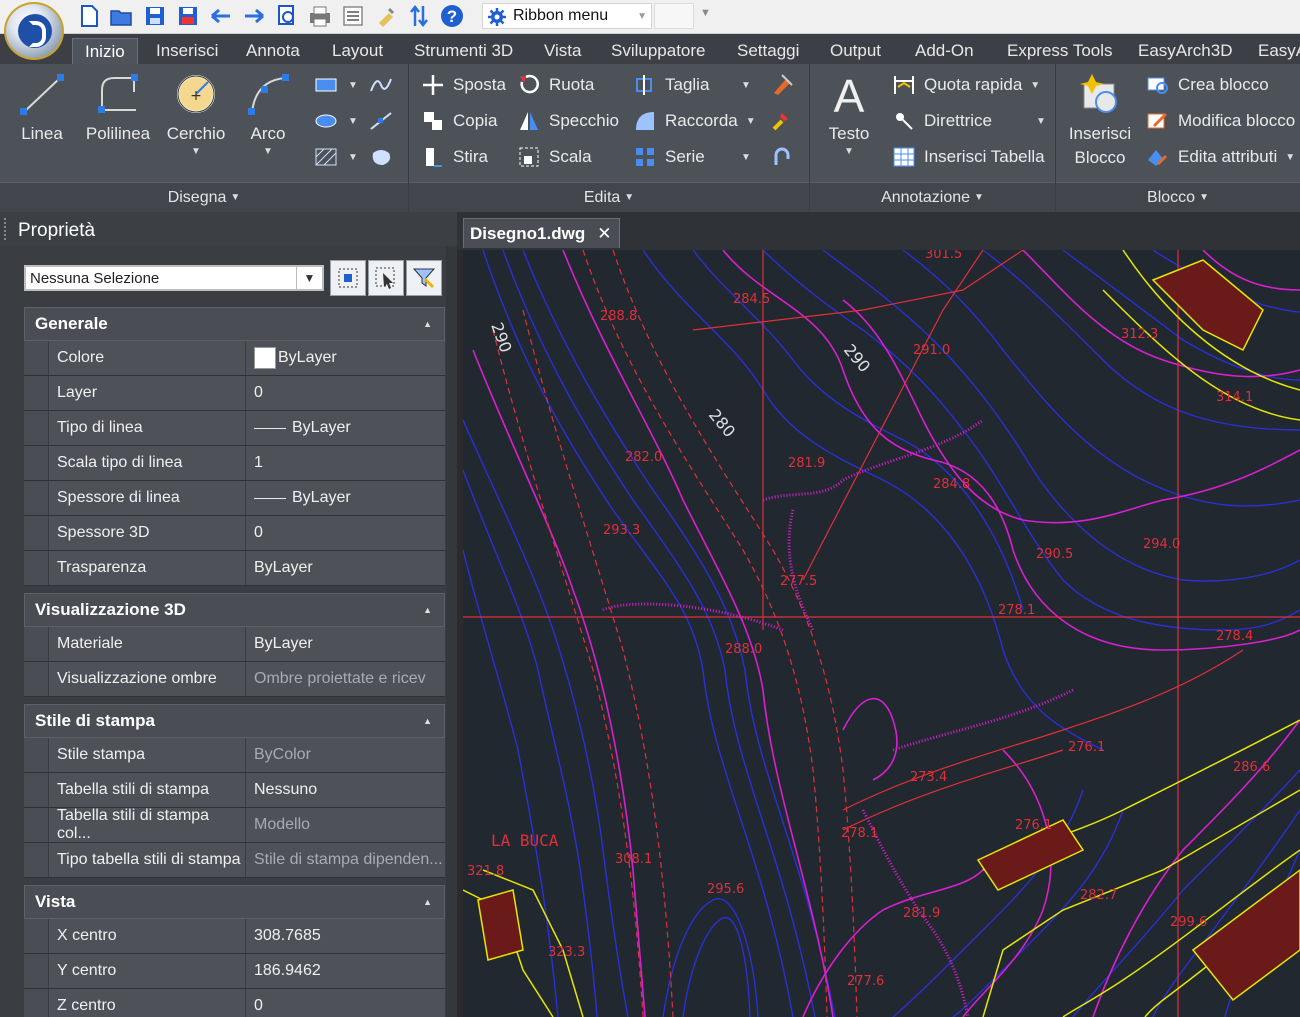 The width and height of the screenshot is (1300, 1017). Describe the element at coordinates (563, 51) in the screenshot. I see `tab-vista: Vista` at that location.